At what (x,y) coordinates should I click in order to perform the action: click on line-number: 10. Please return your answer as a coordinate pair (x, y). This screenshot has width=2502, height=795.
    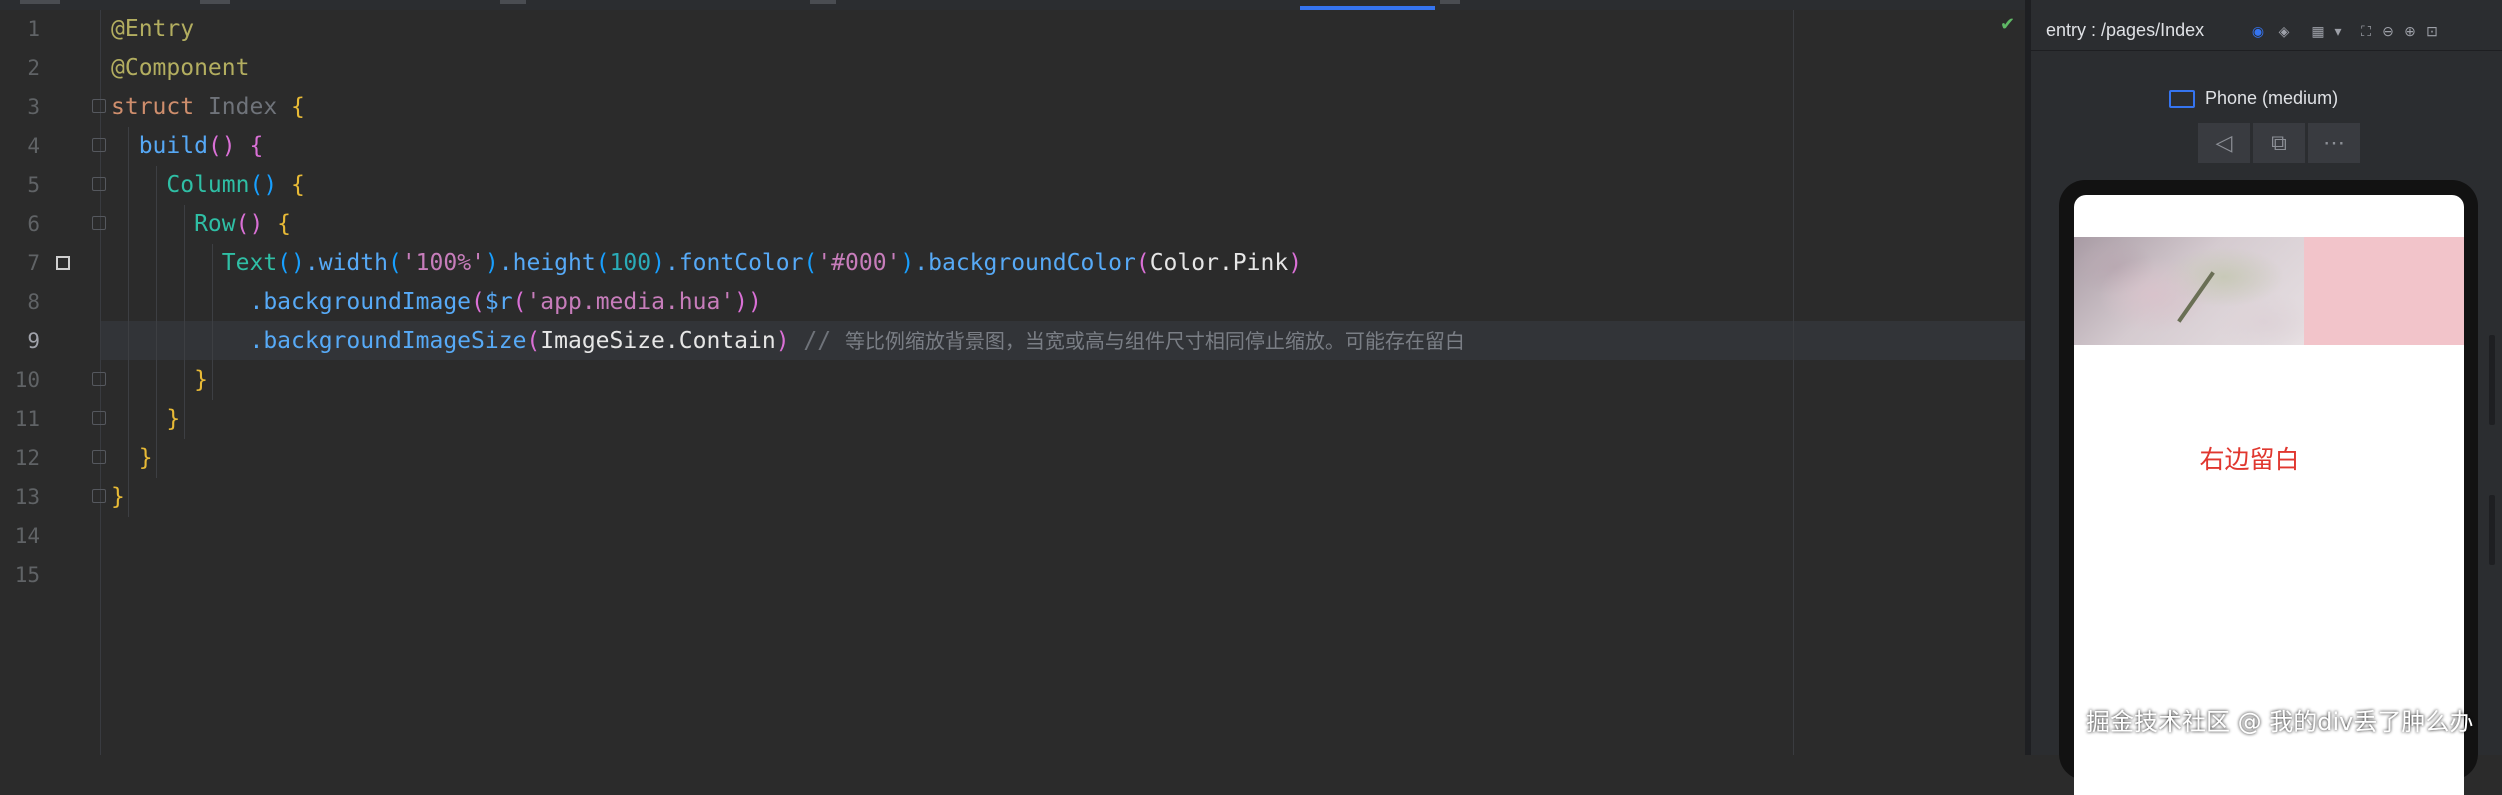
    Looking at the image, I should click on (27, 380).